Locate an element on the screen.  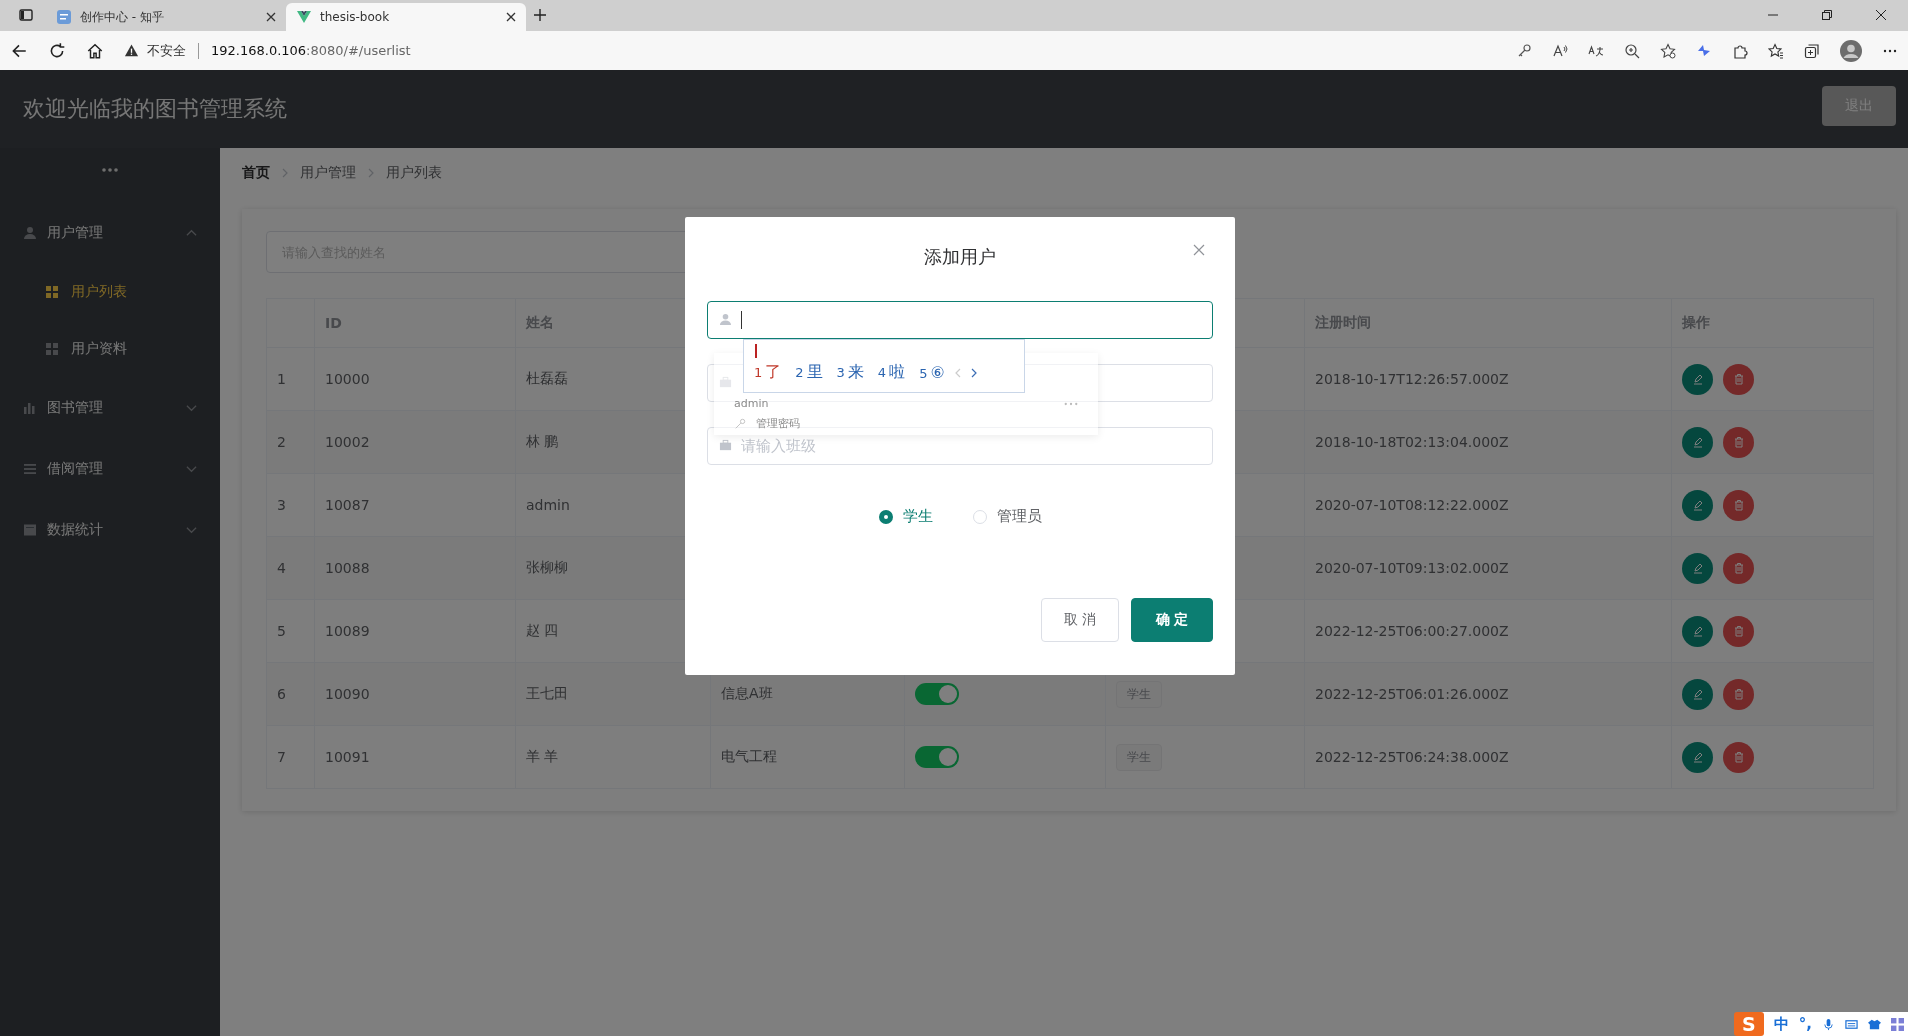
table-cell: 10090 is located at coordinates (415, 694).